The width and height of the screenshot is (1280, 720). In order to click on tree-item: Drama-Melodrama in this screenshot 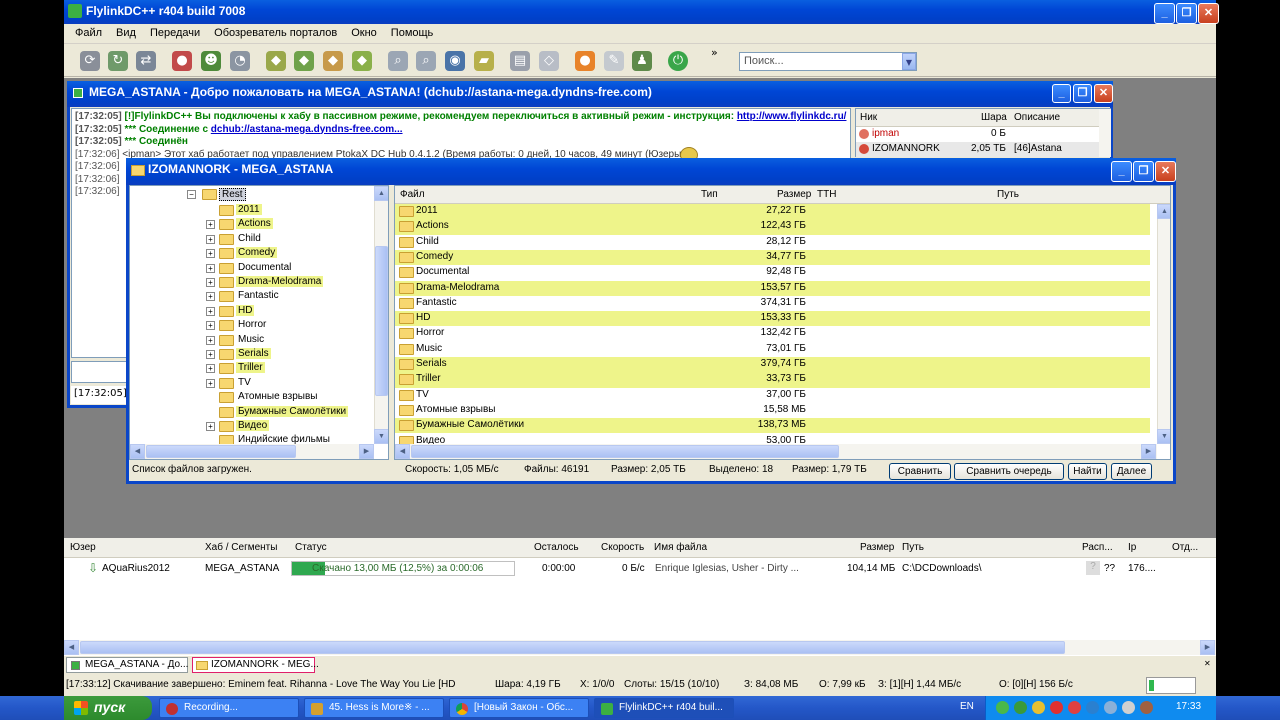, I will do `click(280, 281)`.